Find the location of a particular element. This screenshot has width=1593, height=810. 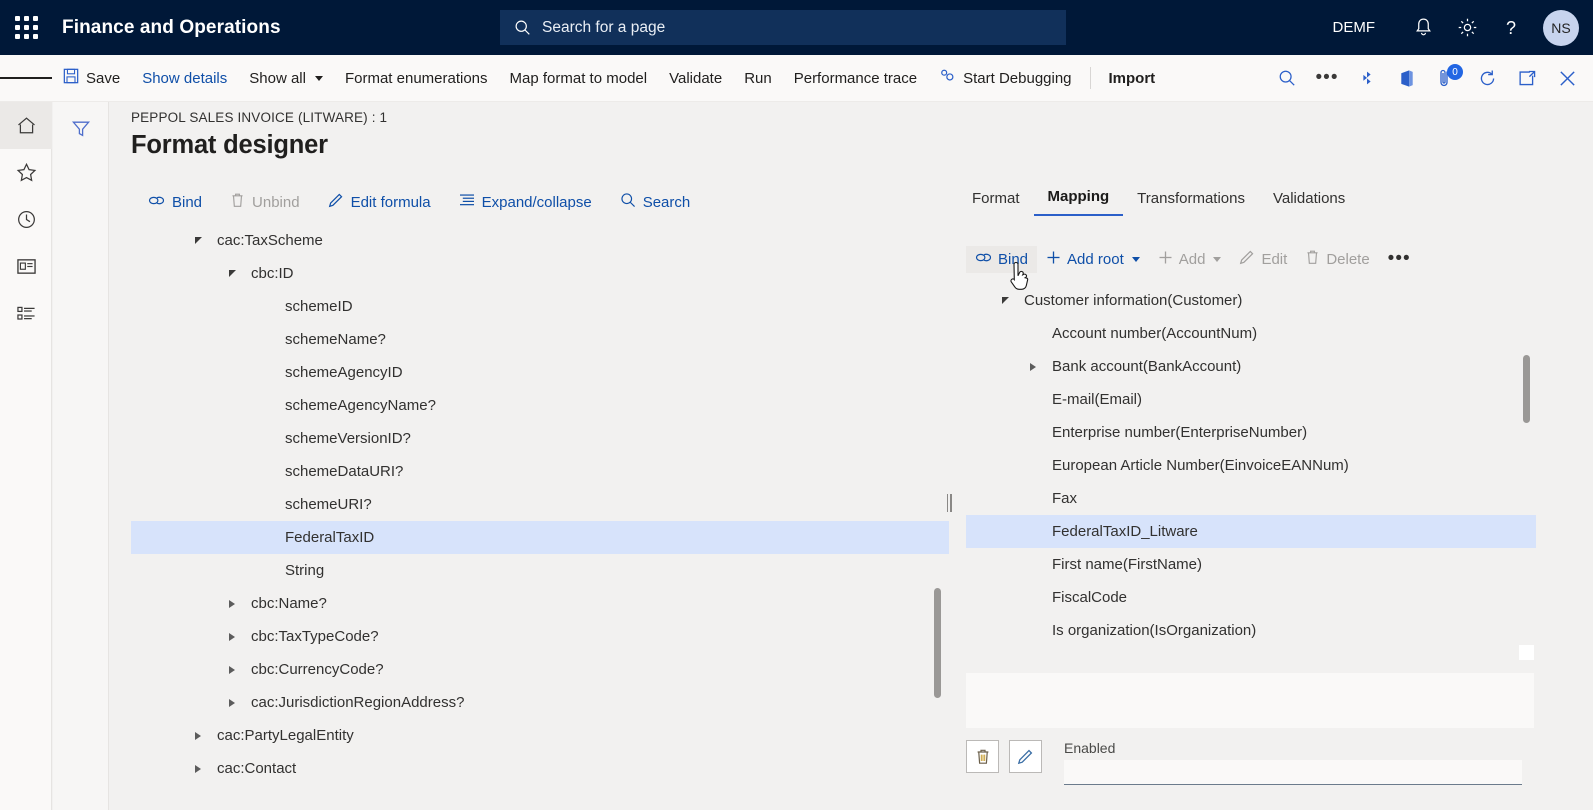

tree-node: cac:PartyLegalEntity is located at coordinates (540, 735).